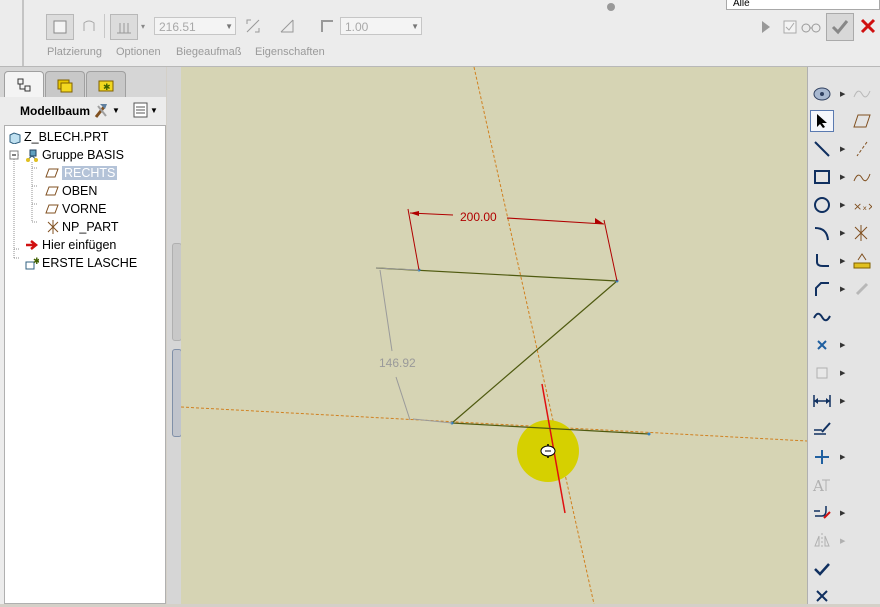  I want to click on tab-folder-browser, so click(65, 84).